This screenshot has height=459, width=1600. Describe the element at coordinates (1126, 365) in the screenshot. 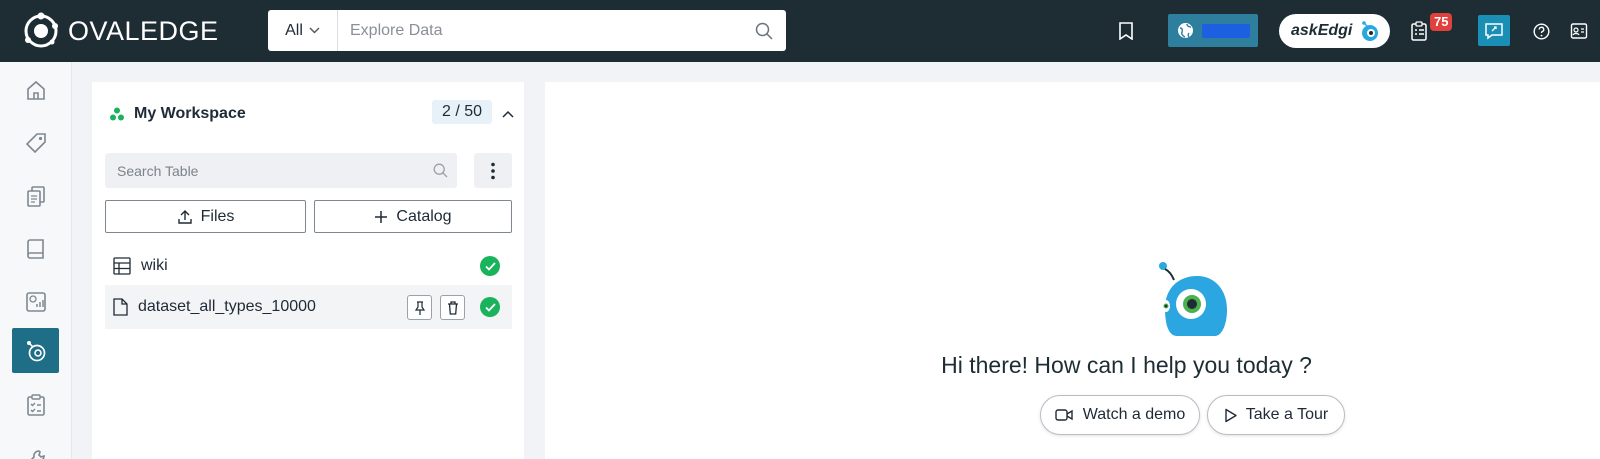

I see `greeting-text: Hi there! How can I help you today ?` at that location.